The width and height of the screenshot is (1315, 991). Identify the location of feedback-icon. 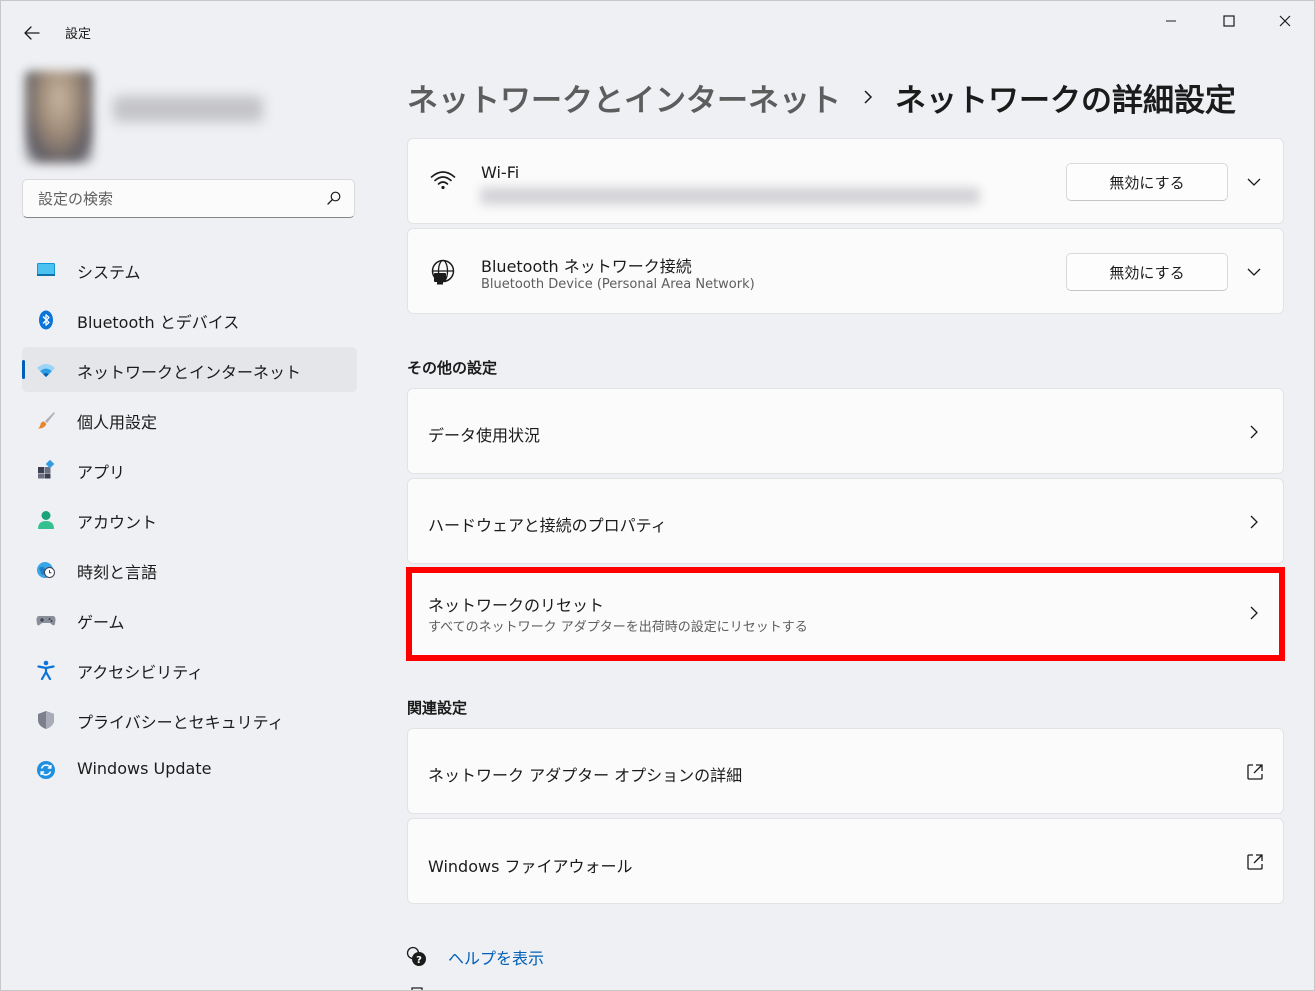
(417, 988).